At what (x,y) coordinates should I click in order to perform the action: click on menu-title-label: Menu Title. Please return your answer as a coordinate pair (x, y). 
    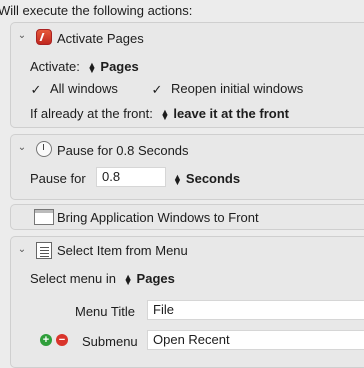
    Looking at the image, I should click on (105, 311).